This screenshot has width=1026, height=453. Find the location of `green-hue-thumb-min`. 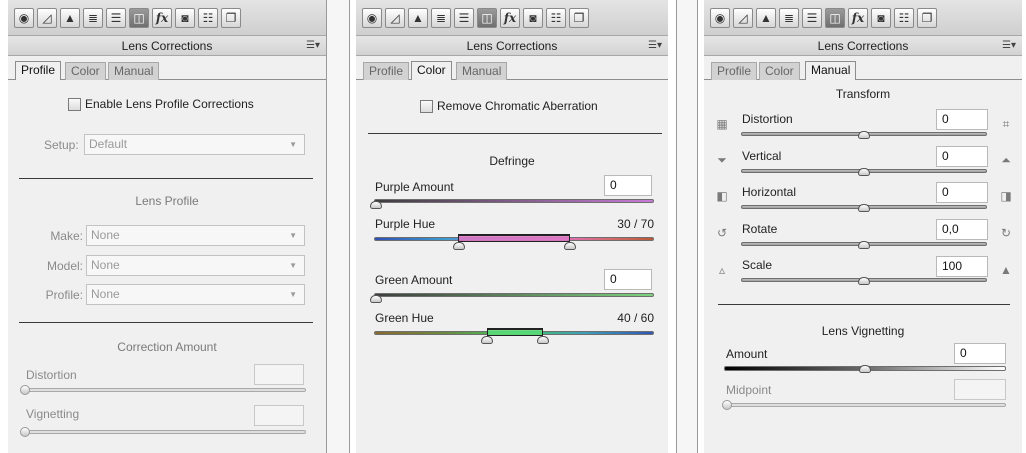

green-hue-thumb-min is located at coordinates (487, 340).